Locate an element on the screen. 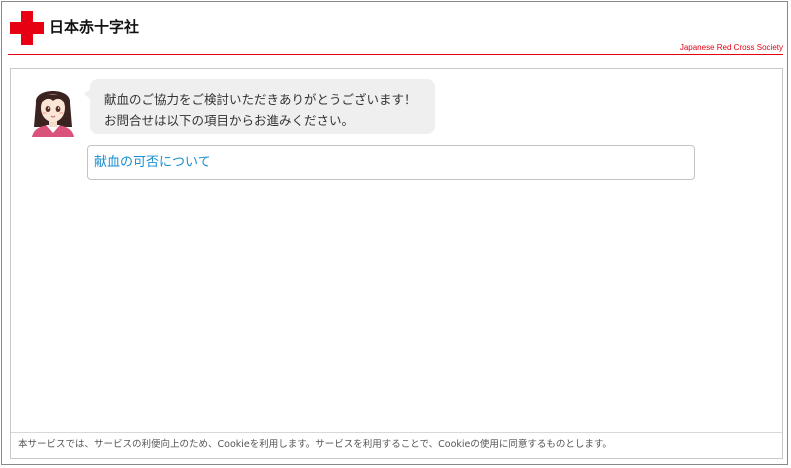  logo-text: 日本赤十字社 is located at coordinates (94, 27).